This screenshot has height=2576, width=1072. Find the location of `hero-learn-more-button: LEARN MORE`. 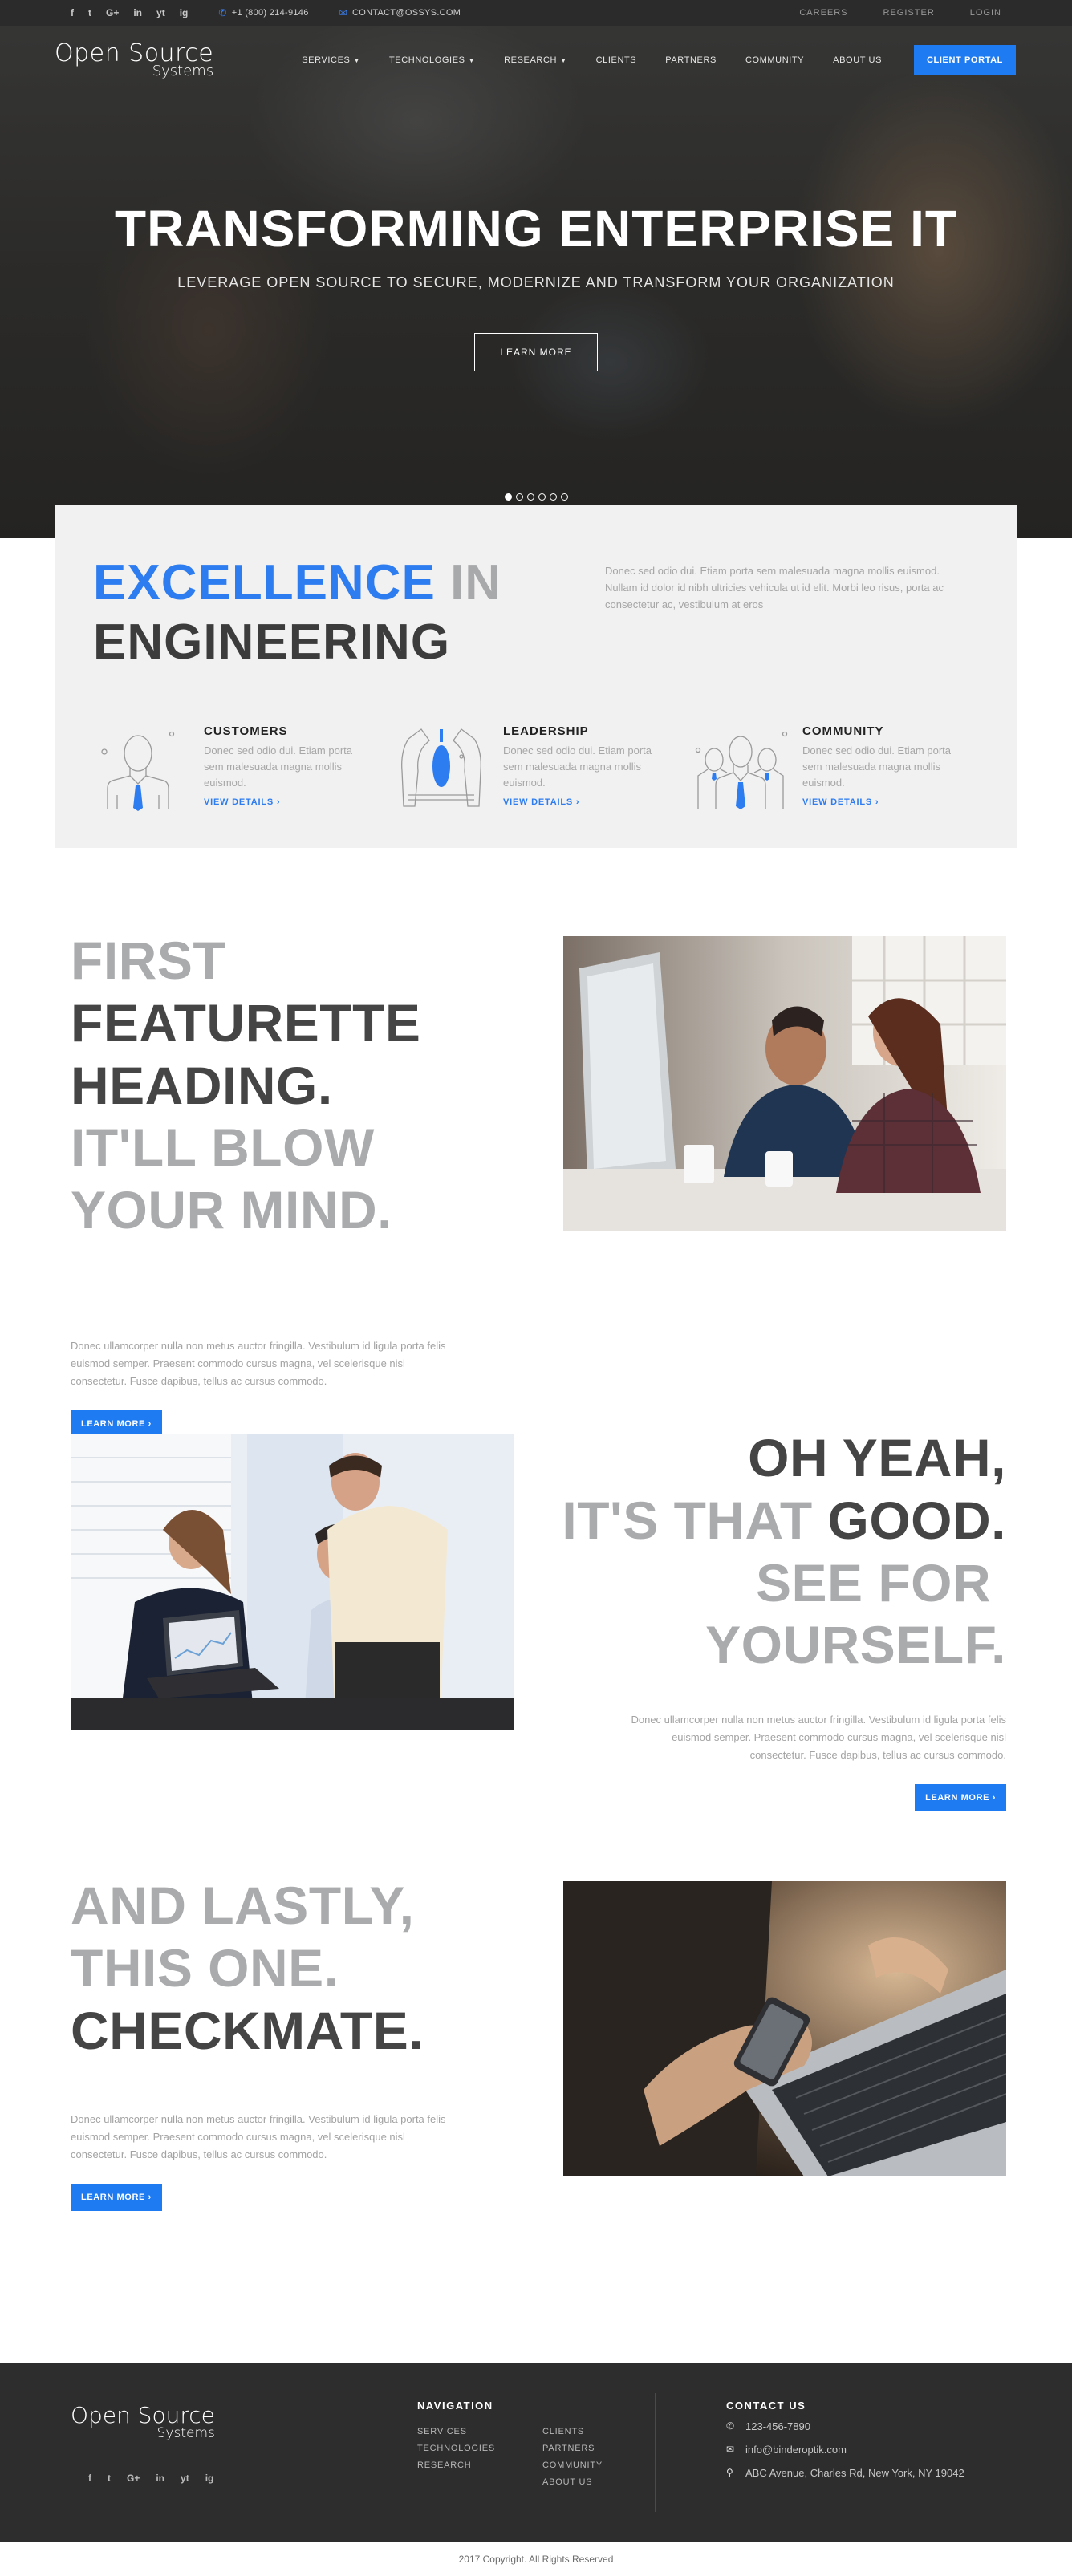

hero-learn-more-button: LEARN MORE is located at coordinates (536, 352).